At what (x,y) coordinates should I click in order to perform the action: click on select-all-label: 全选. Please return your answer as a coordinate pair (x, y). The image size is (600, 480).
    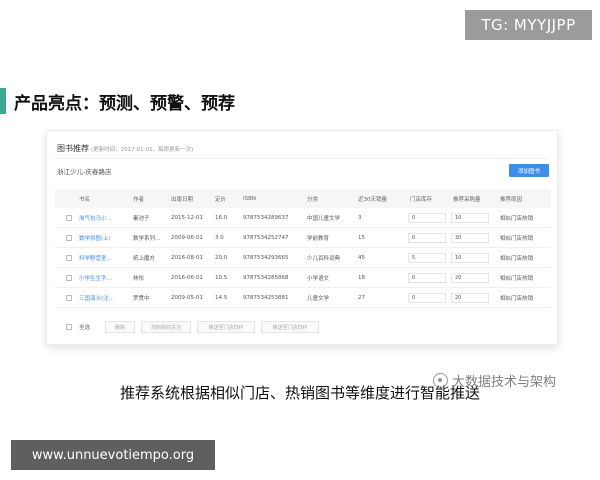
    Looking at the image, I should click on (85, 328).